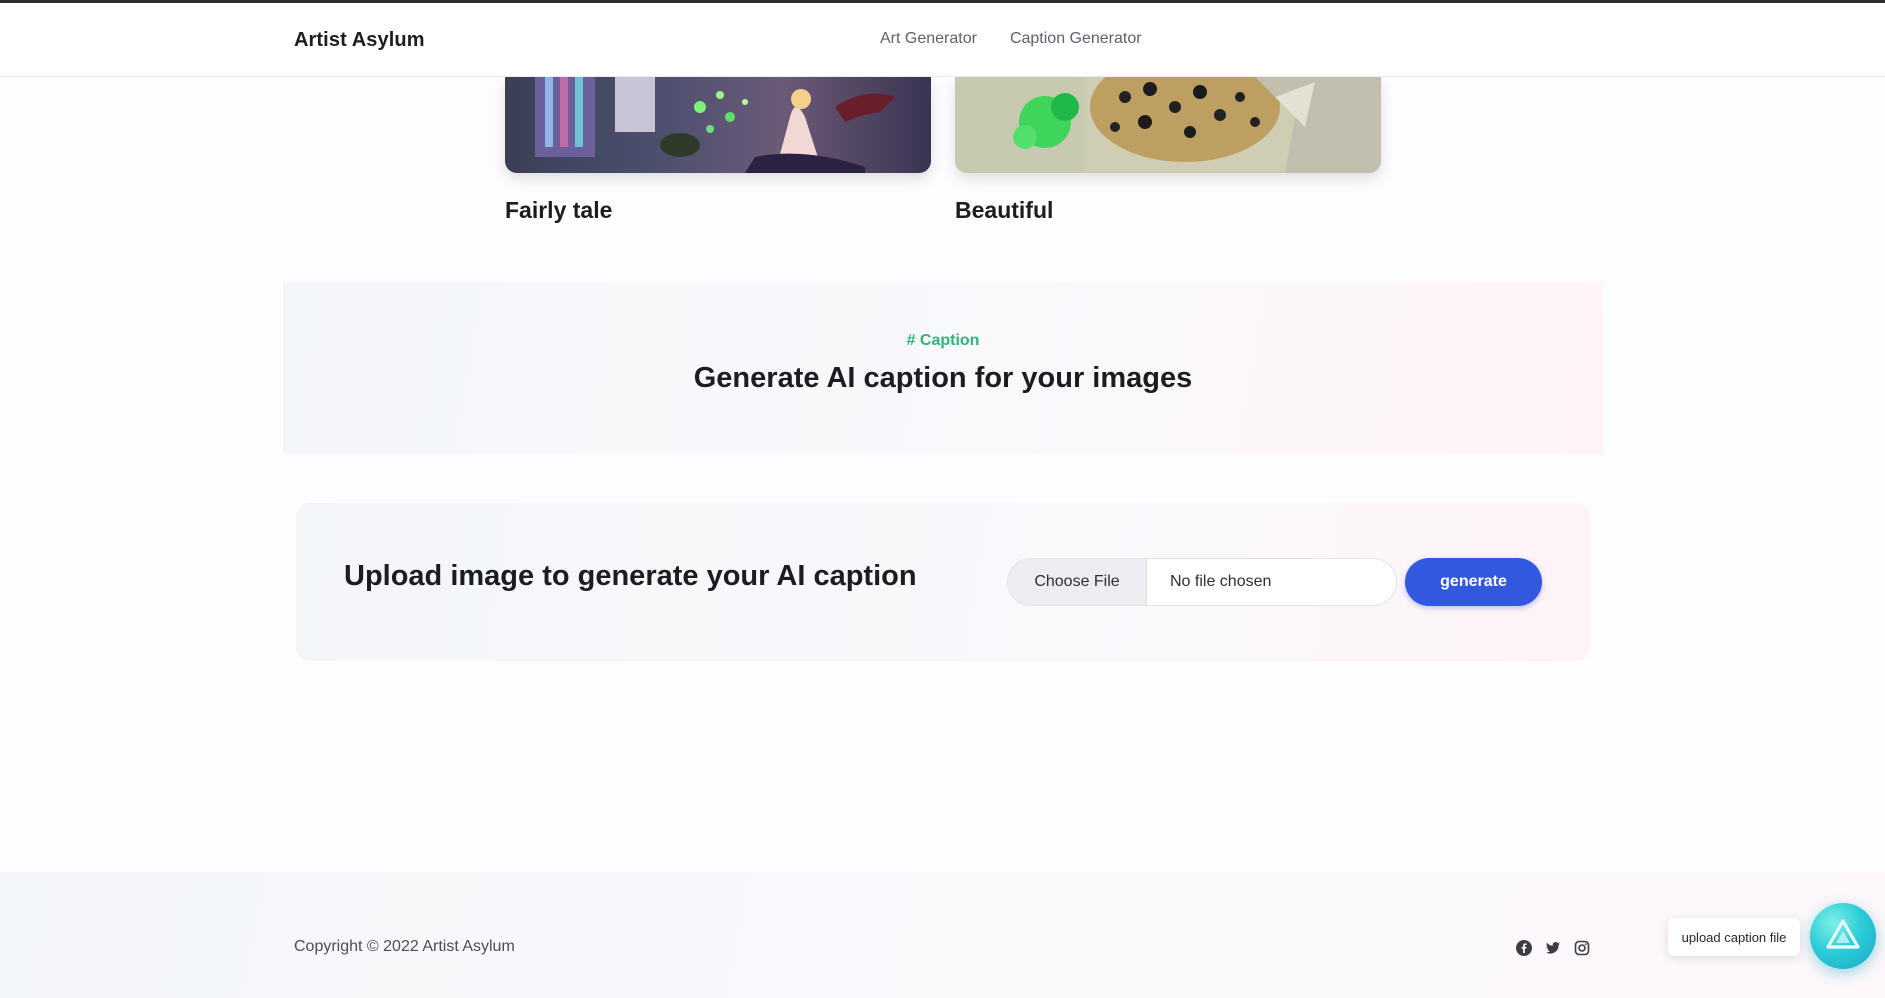 The image size is (1885, 998). What do you see at coordinates (1076, 39) in the screenshot?
I see `nav-caption-generator: Caption Generator` at bounding box center [1076, 39].